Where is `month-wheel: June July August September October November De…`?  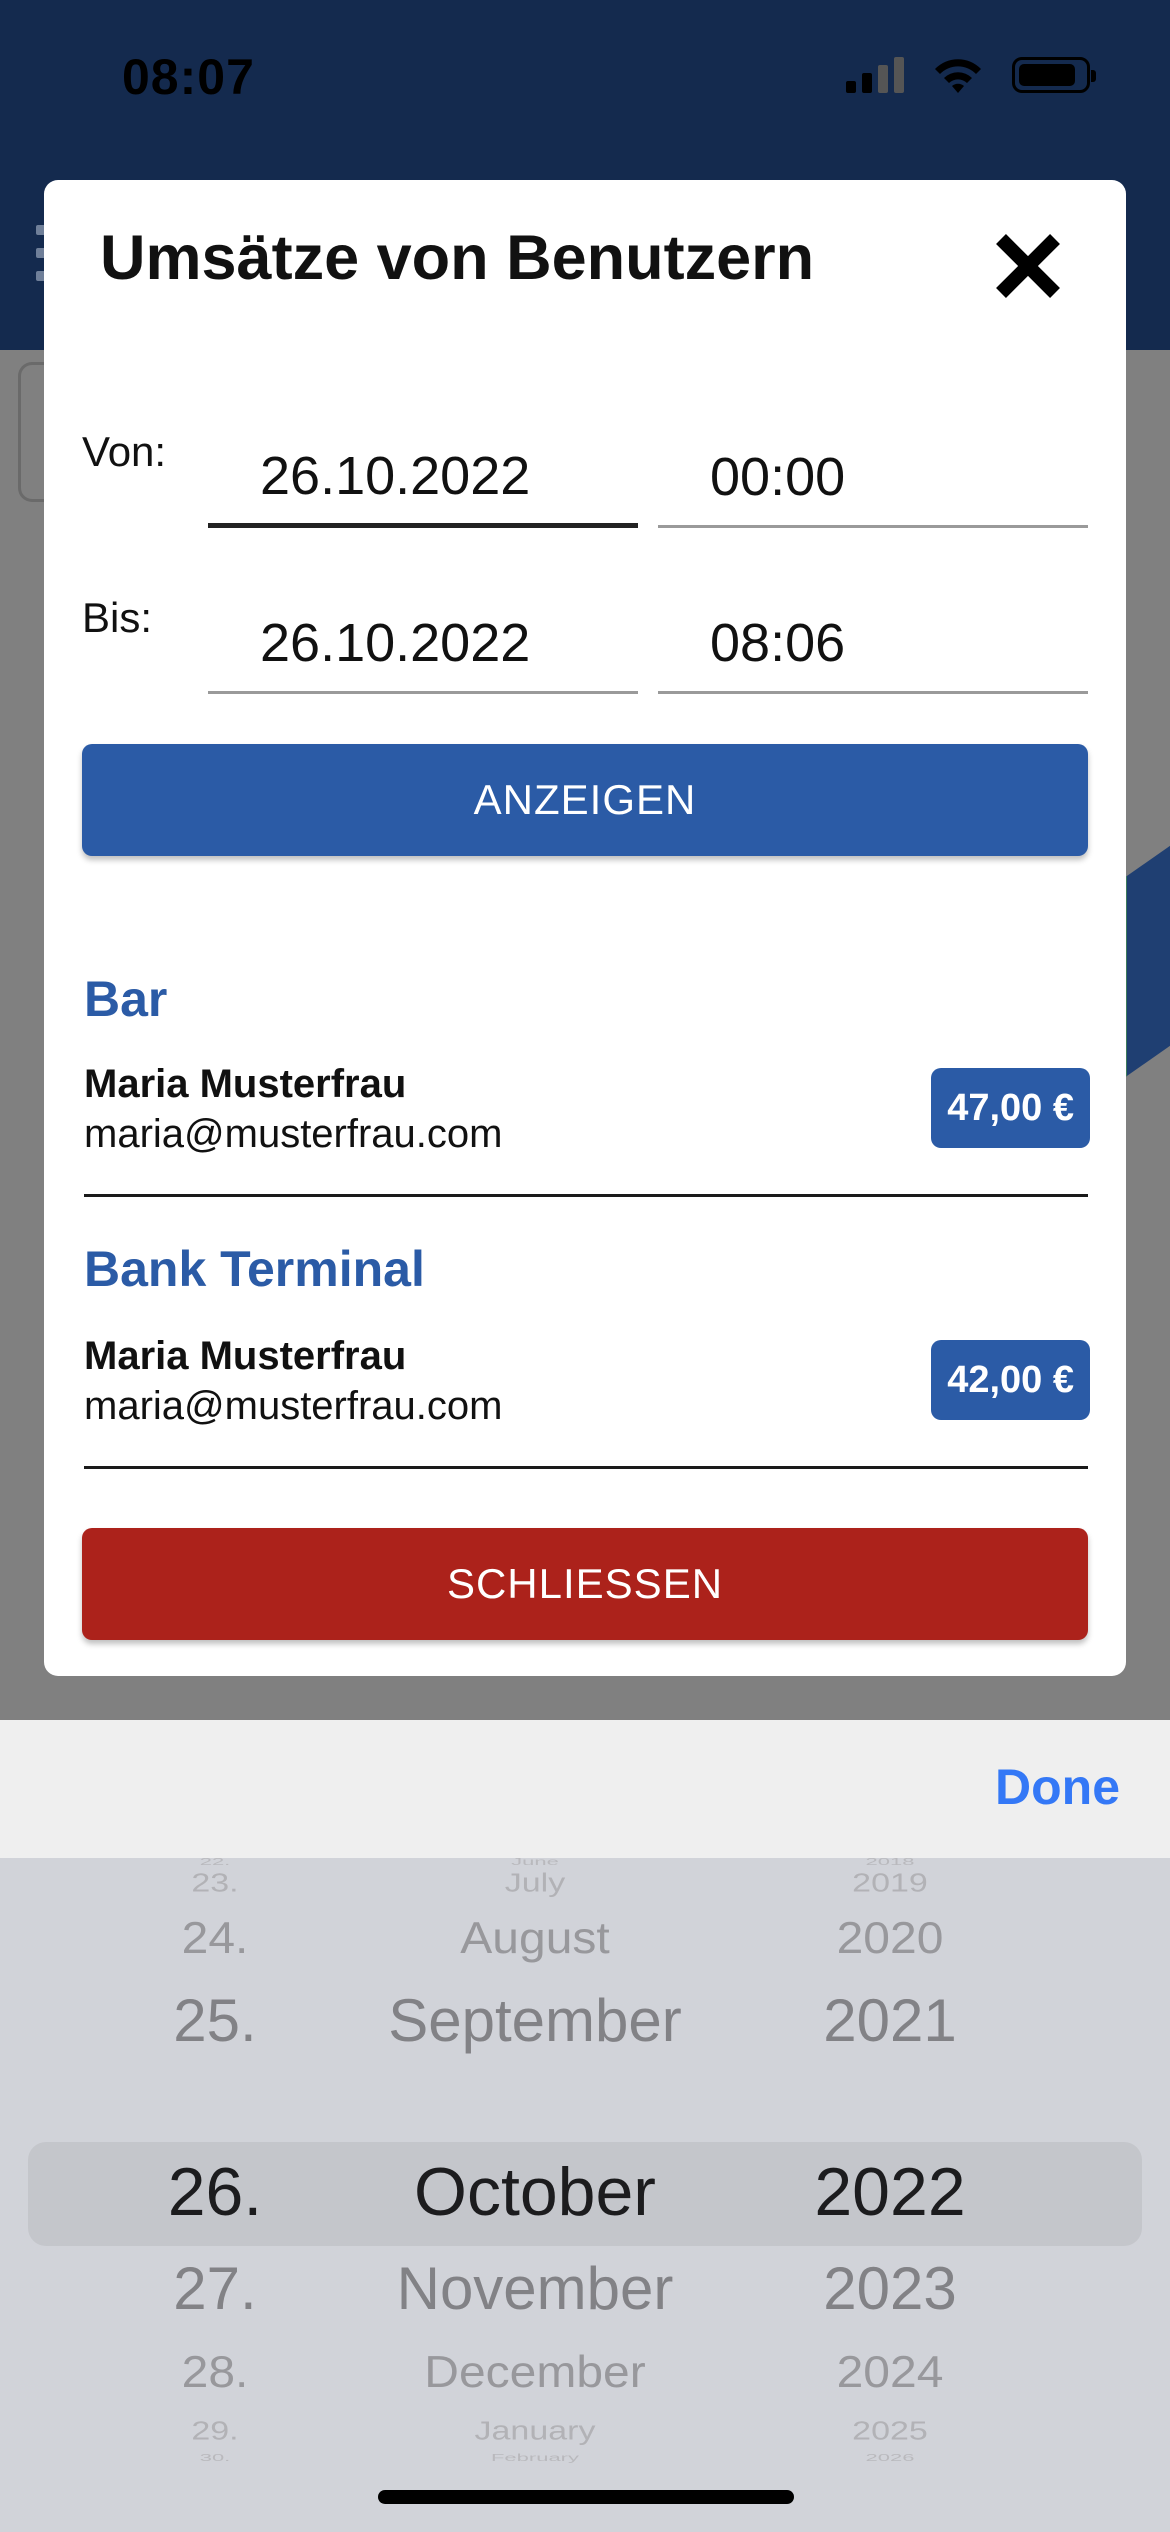 month-wheel: June July August September October November De… is located at coordinates (565, 2195).